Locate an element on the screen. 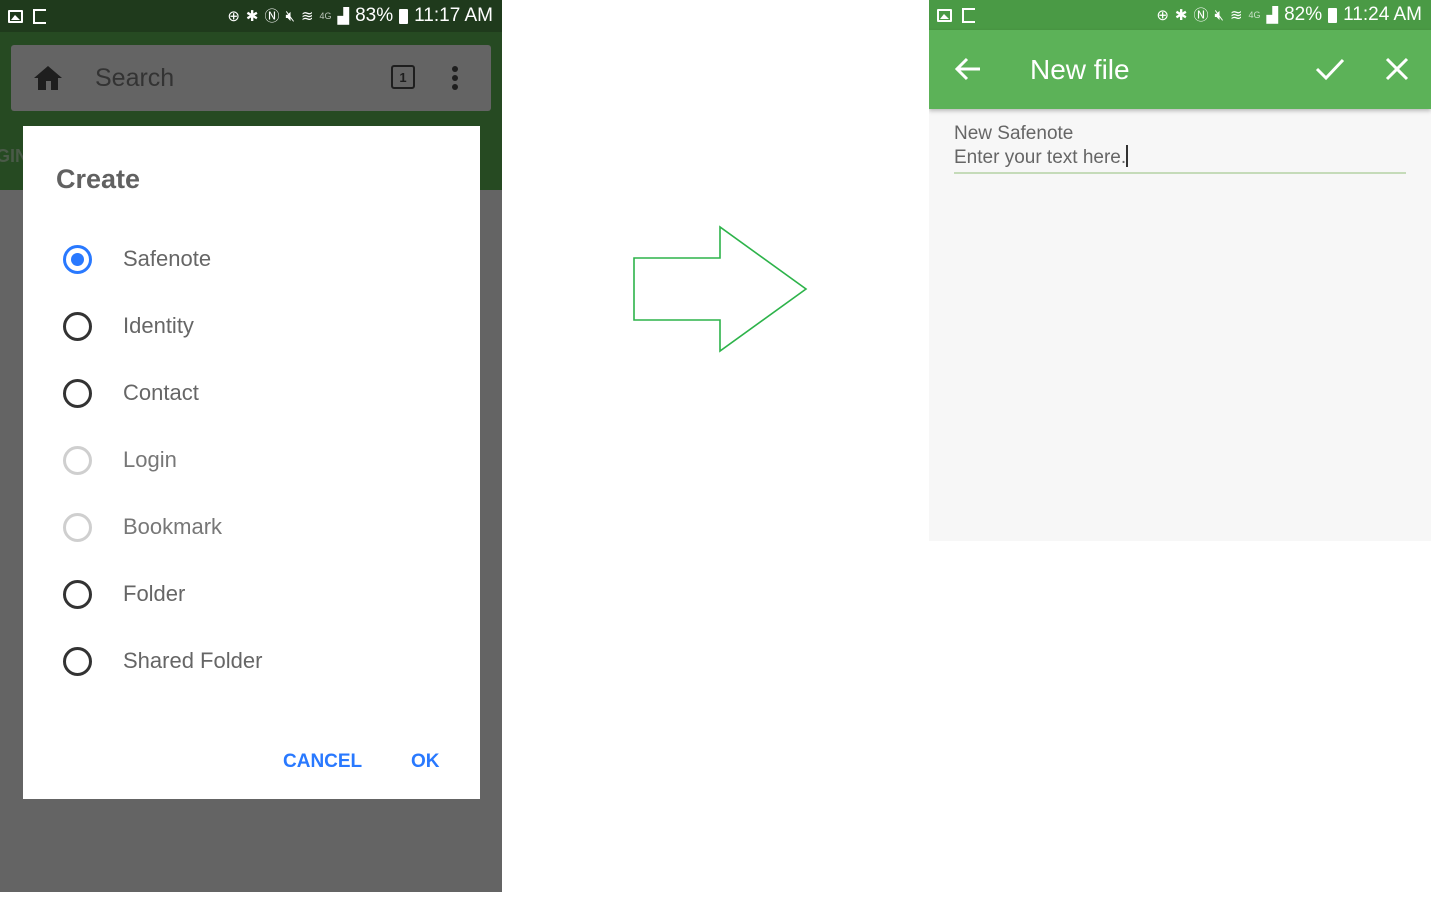  option-contact: Contact is located at coordinates (131, 393).